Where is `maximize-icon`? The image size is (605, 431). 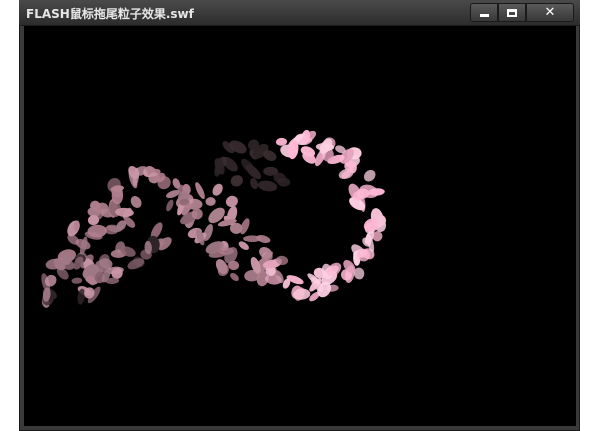 maximize-icon is located at coordinates (512, 12).